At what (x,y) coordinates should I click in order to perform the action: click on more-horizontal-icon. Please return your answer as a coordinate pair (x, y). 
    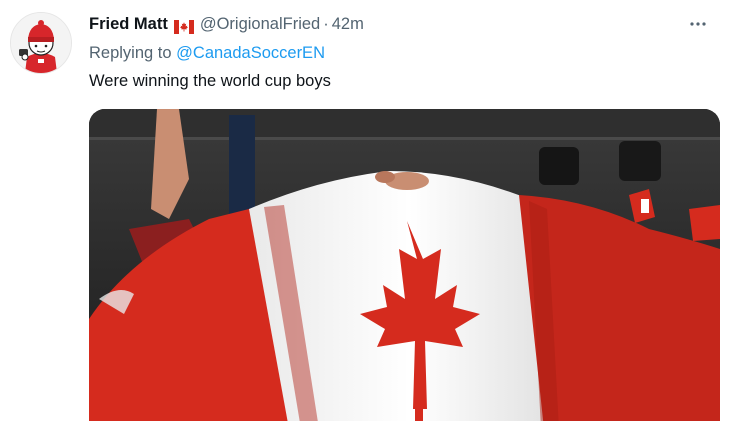
    Looking at the image, I should click on (698, 24).